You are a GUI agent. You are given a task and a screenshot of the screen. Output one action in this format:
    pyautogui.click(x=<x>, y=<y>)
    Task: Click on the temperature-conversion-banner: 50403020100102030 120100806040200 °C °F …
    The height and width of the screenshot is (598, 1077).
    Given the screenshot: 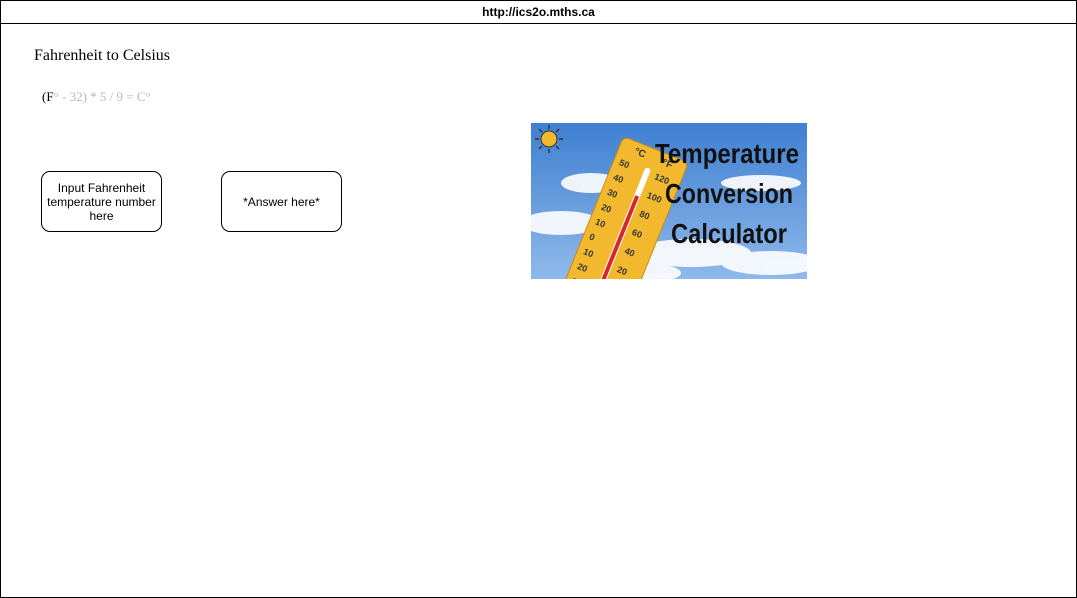 What is the action you would take?
    pyautogui.click(x=669, y=201)
    